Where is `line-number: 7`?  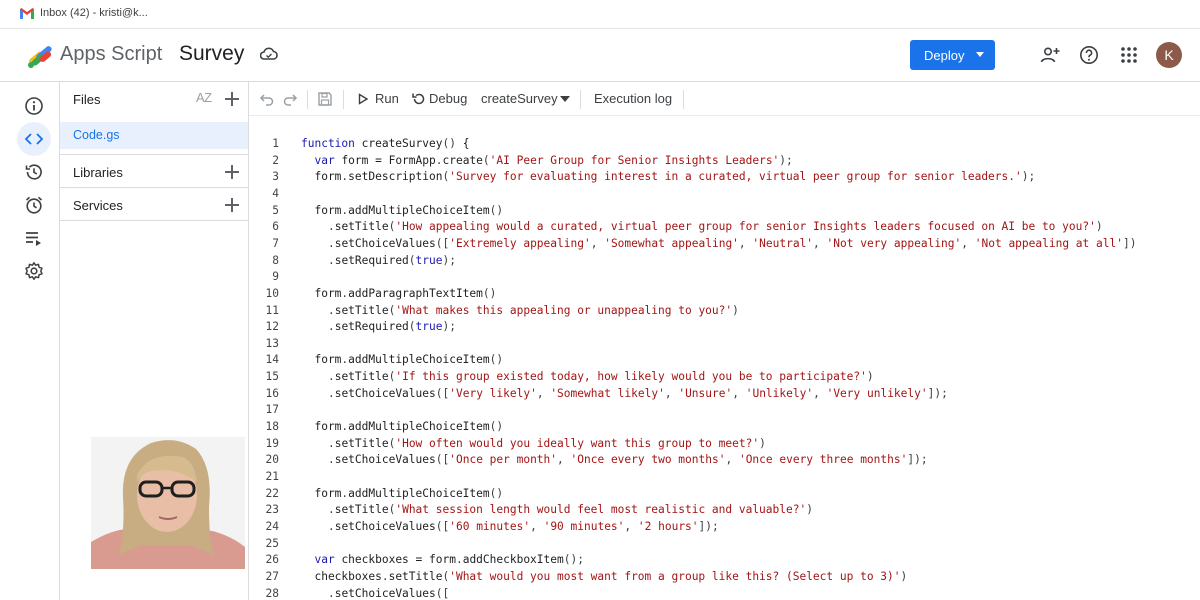
line-number: 7 is located at coordinates (275, 243).